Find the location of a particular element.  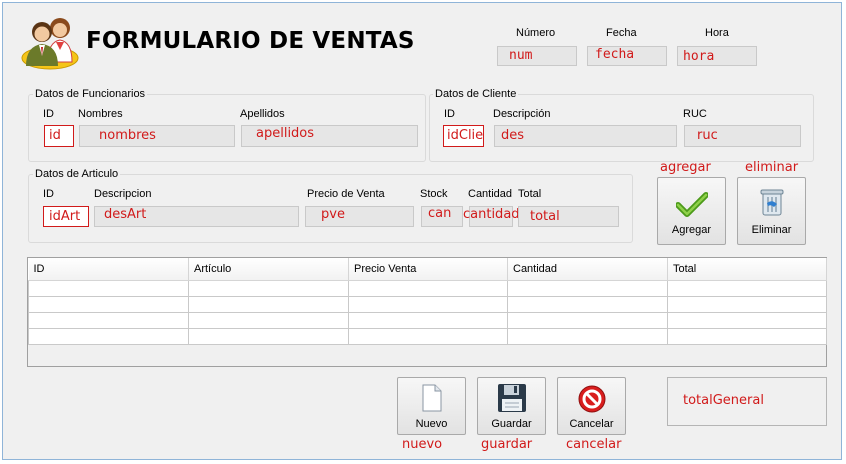

articulo-cantidad-value: cantidad is located at coordinates (491, 214).